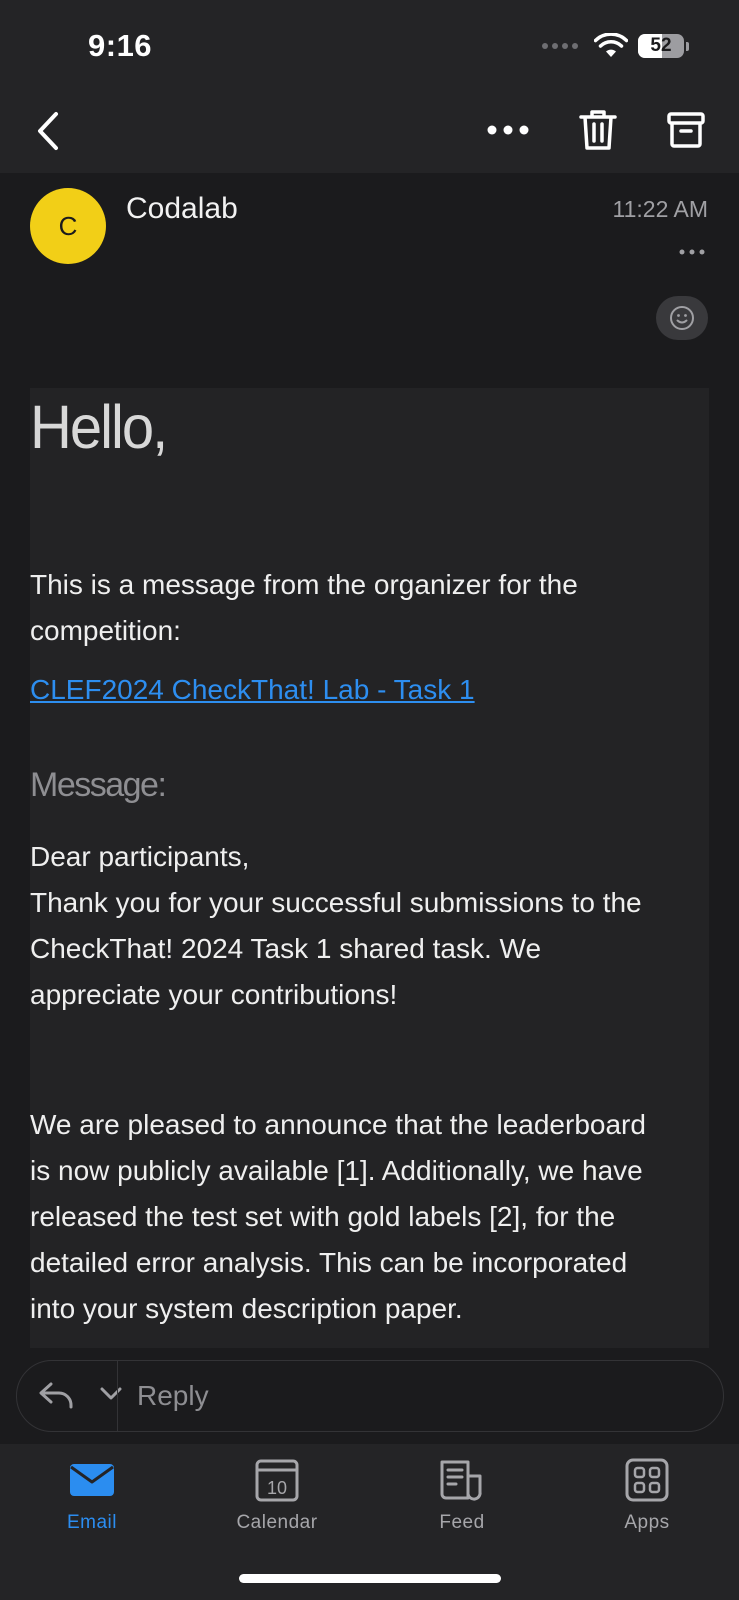  I want to click on home-indicator, so click(370, 1578).